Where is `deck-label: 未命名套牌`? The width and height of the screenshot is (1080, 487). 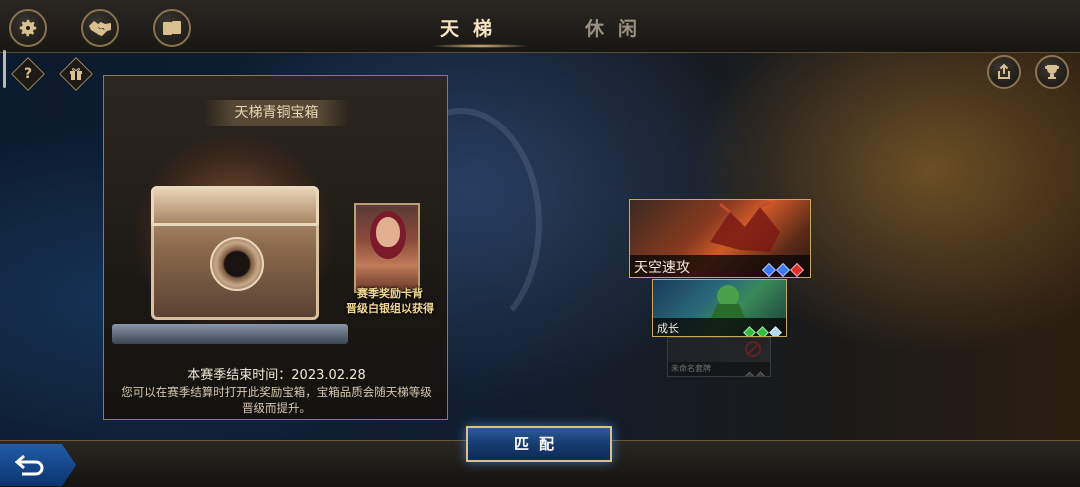
deck-label: 未命名套牌 is located at coordinates (719, 369).